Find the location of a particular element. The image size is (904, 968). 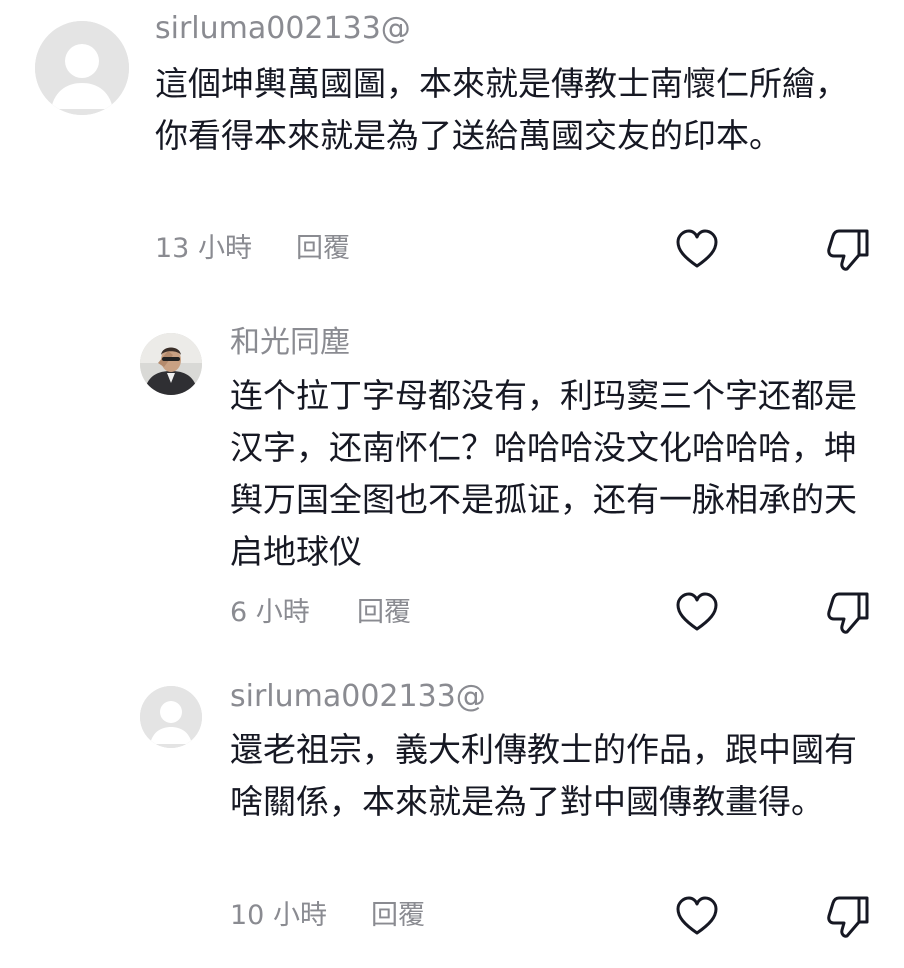

comment-timestamp: 13 小時 is located at coordinates (203, 248).